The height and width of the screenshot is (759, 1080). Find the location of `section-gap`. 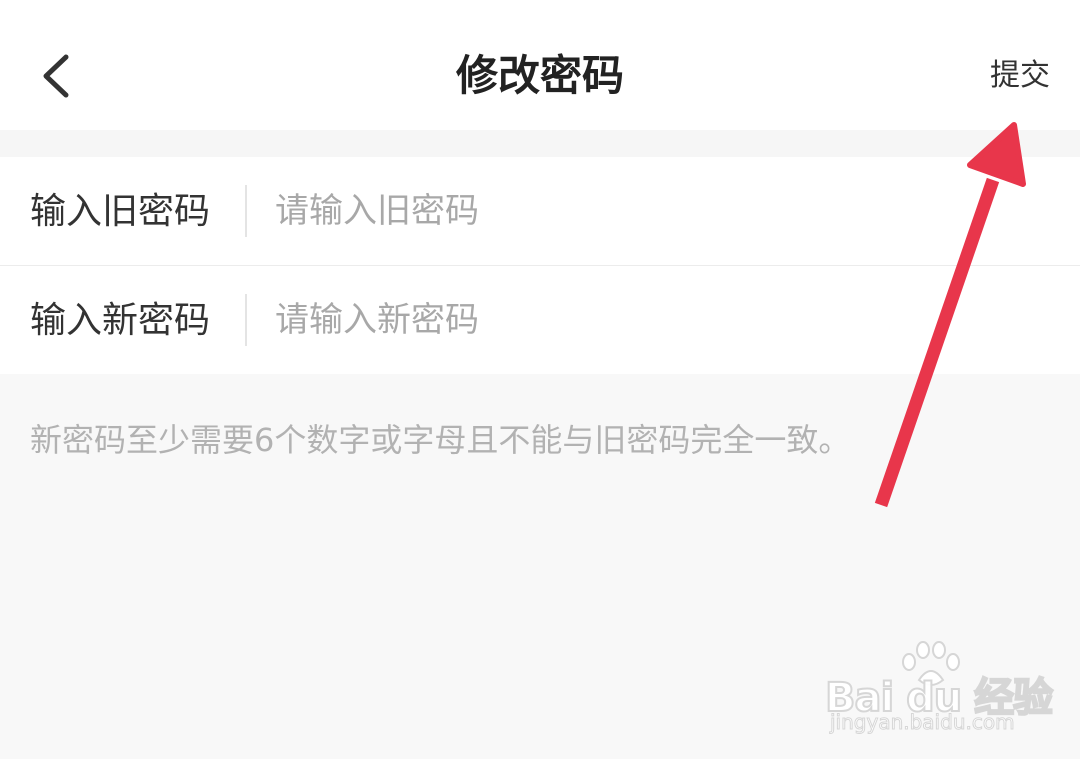

section-gap is located at coordinates (540, 143).